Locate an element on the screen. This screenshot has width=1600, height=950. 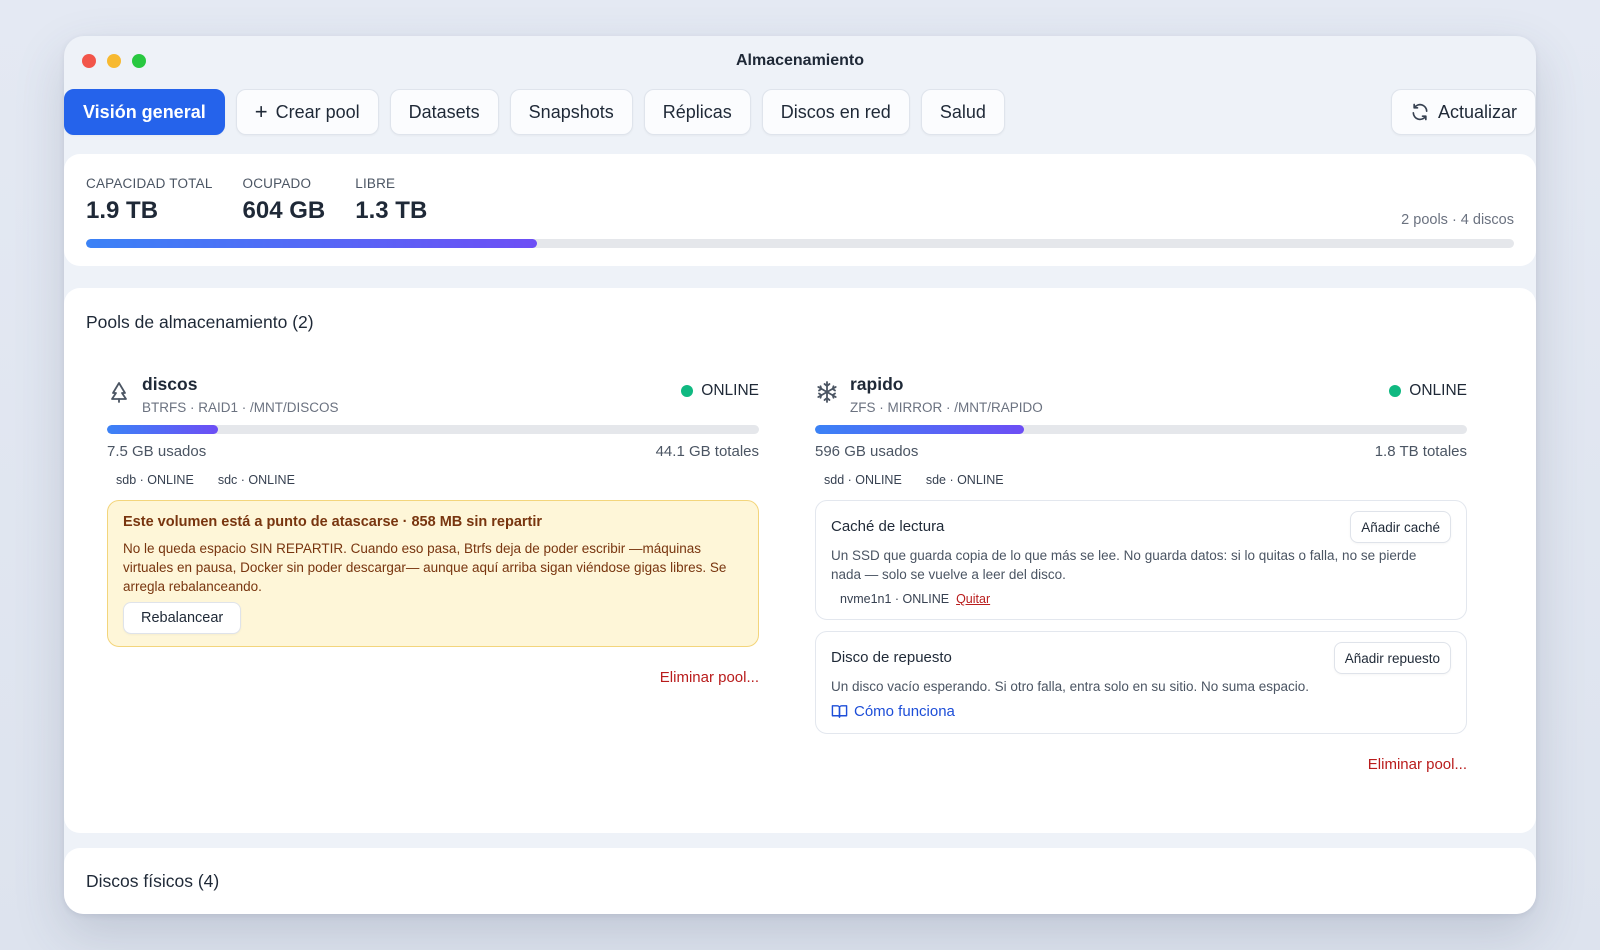
window-title: Almacenamiento is located at coordinates (800, 60).